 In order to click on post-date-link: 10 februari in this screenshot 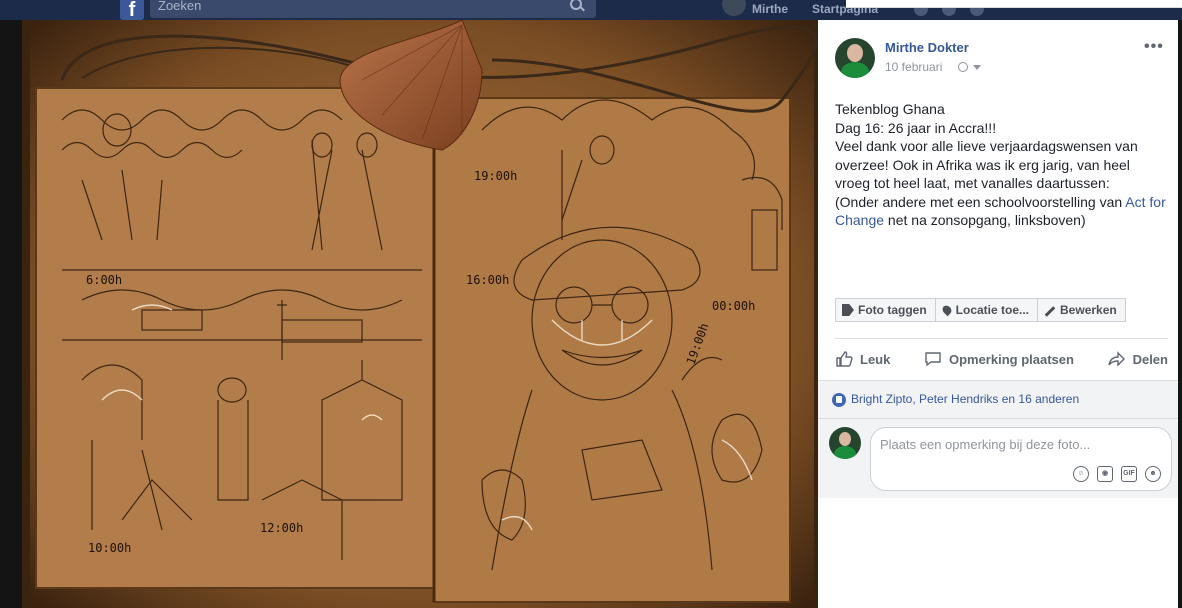, I will do `click(913, 67)`.